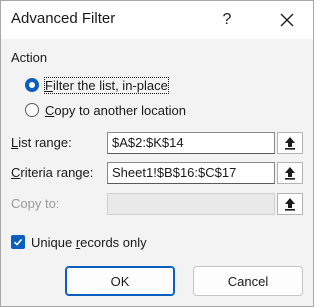 The height and width of the screenshot is (307, 320). What do you see at coordinates (191, 204) in the screenshot?
I see `copy-to-input` at bounding box center [191, 204].